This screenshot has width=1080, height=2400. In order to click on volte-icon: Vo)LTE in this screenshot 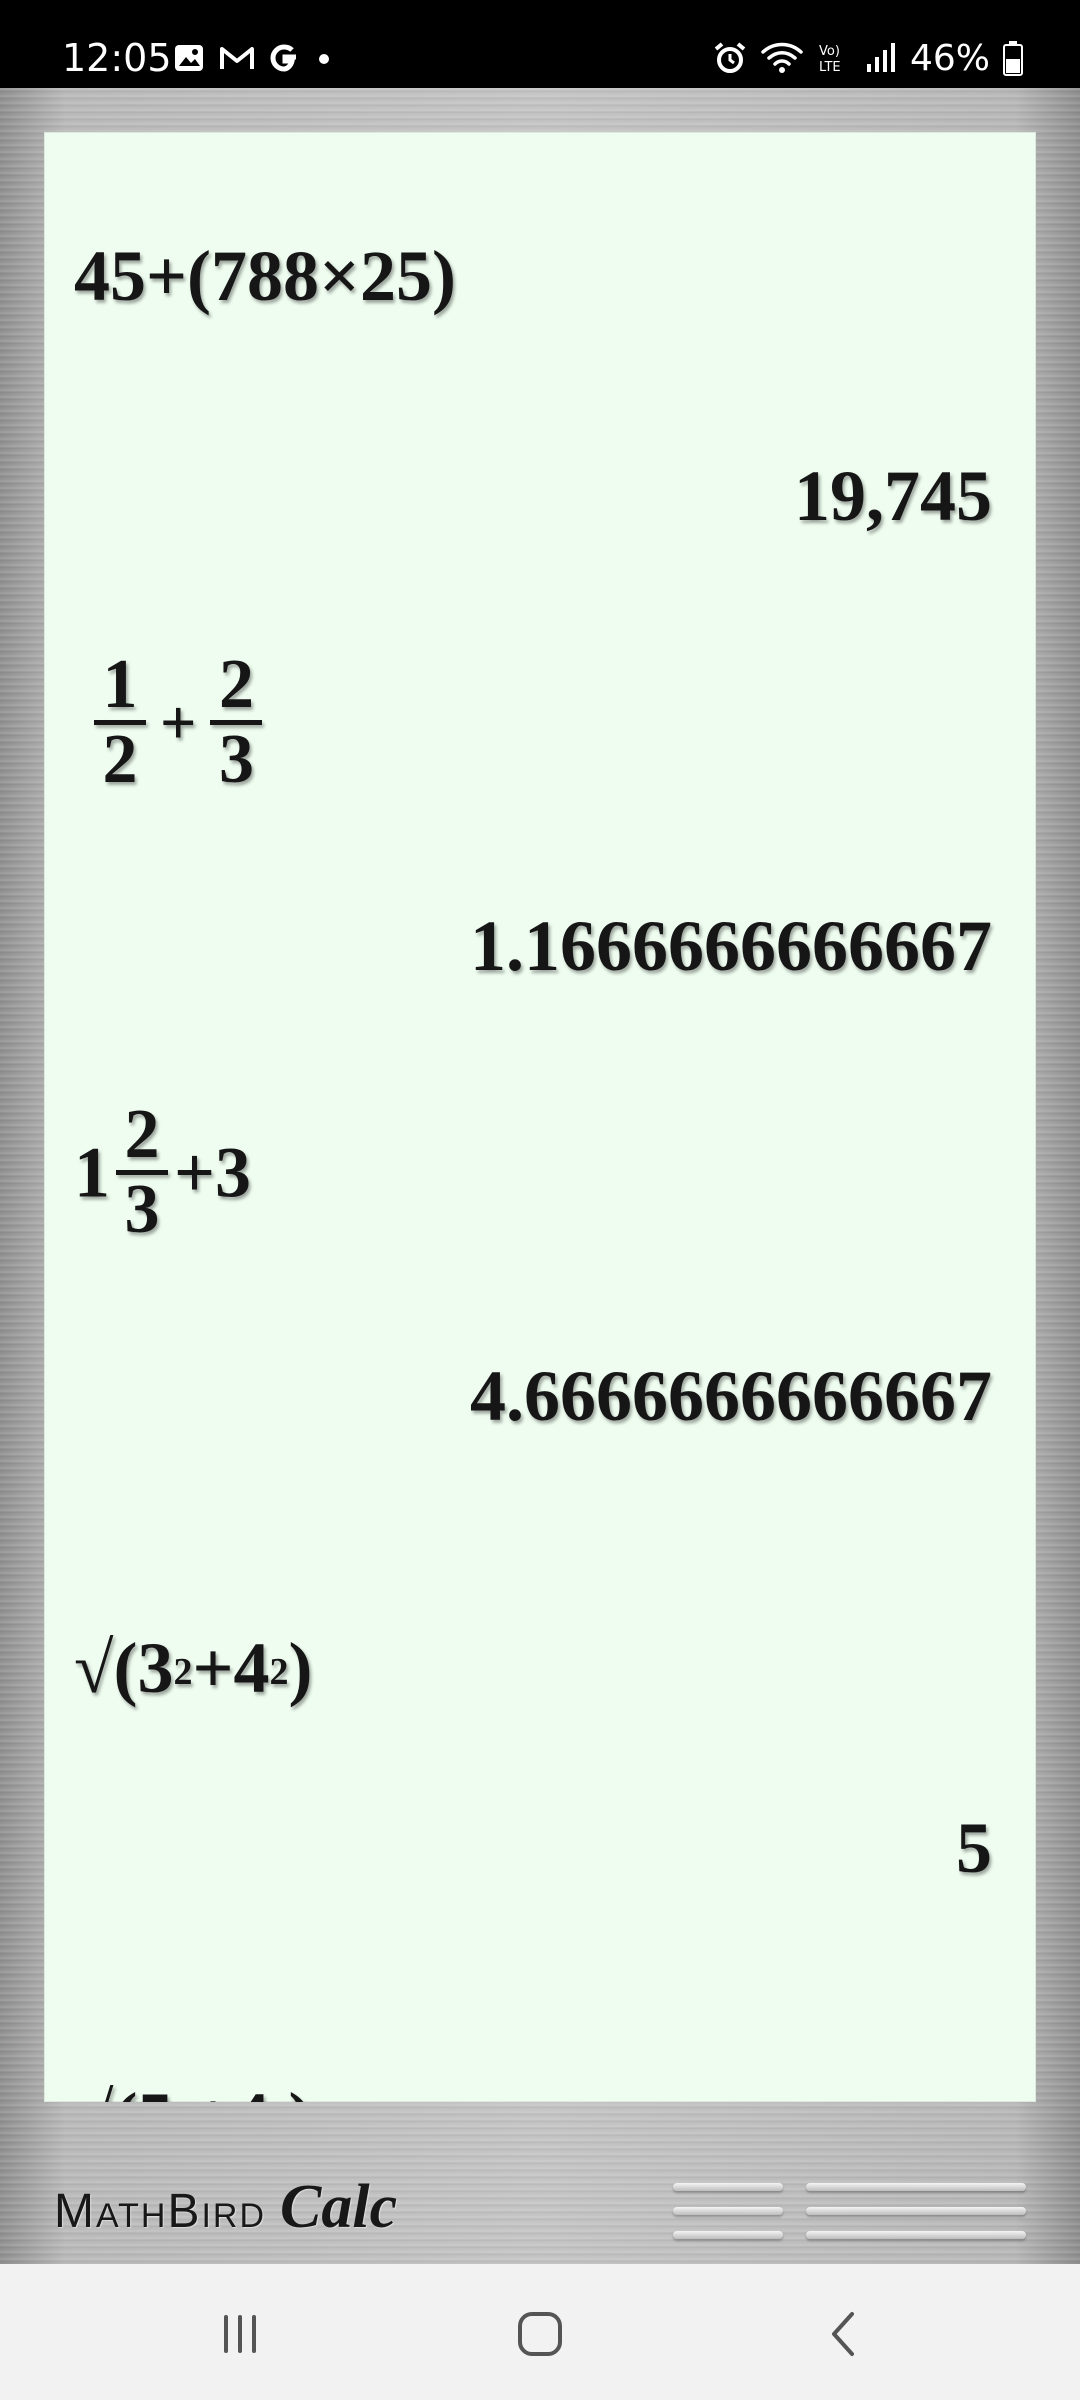, I will do `click(830, 59)`.